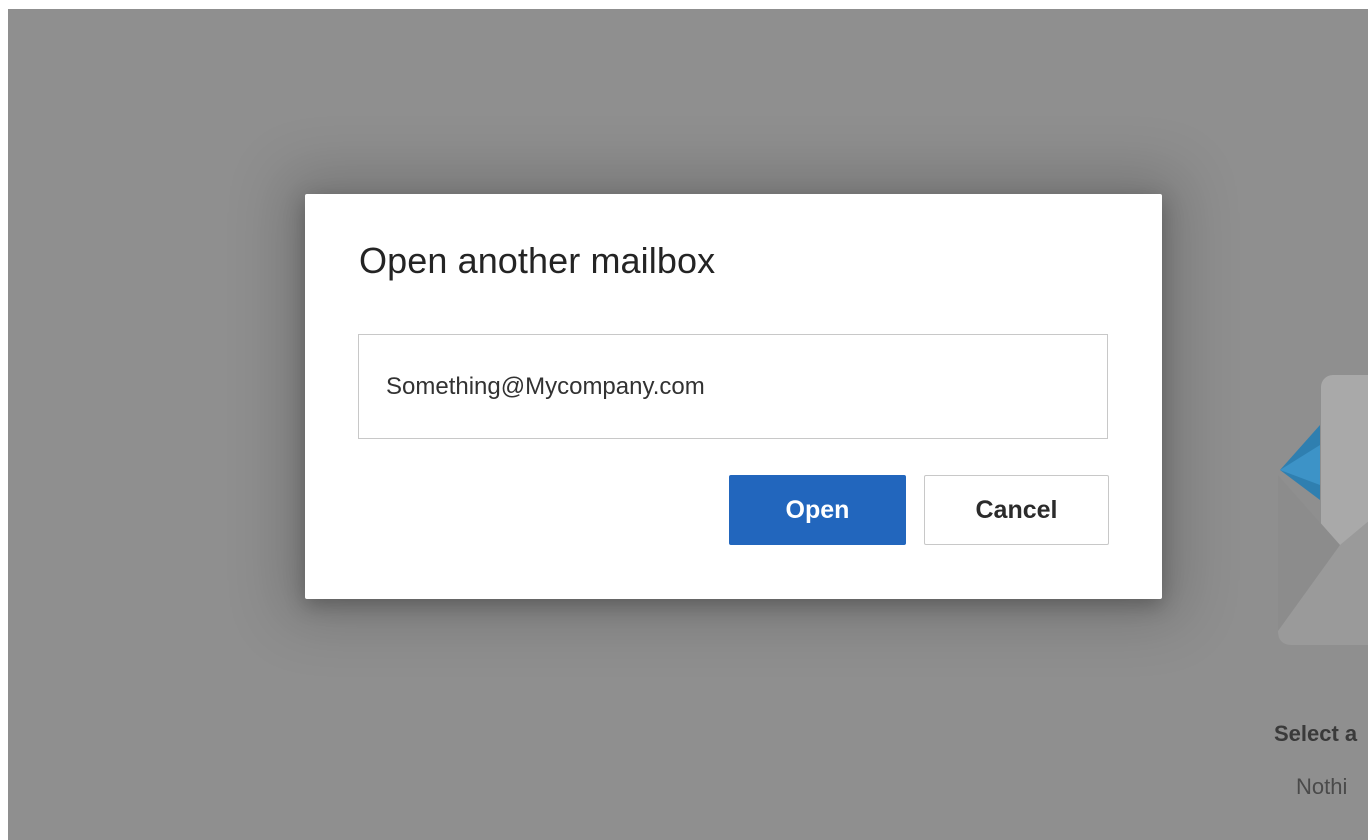 This screenshot has height=840, width=1368. Describe the element at coordinates (733, 386) in the screenshot. I see `mailbox-address-input` at that location.